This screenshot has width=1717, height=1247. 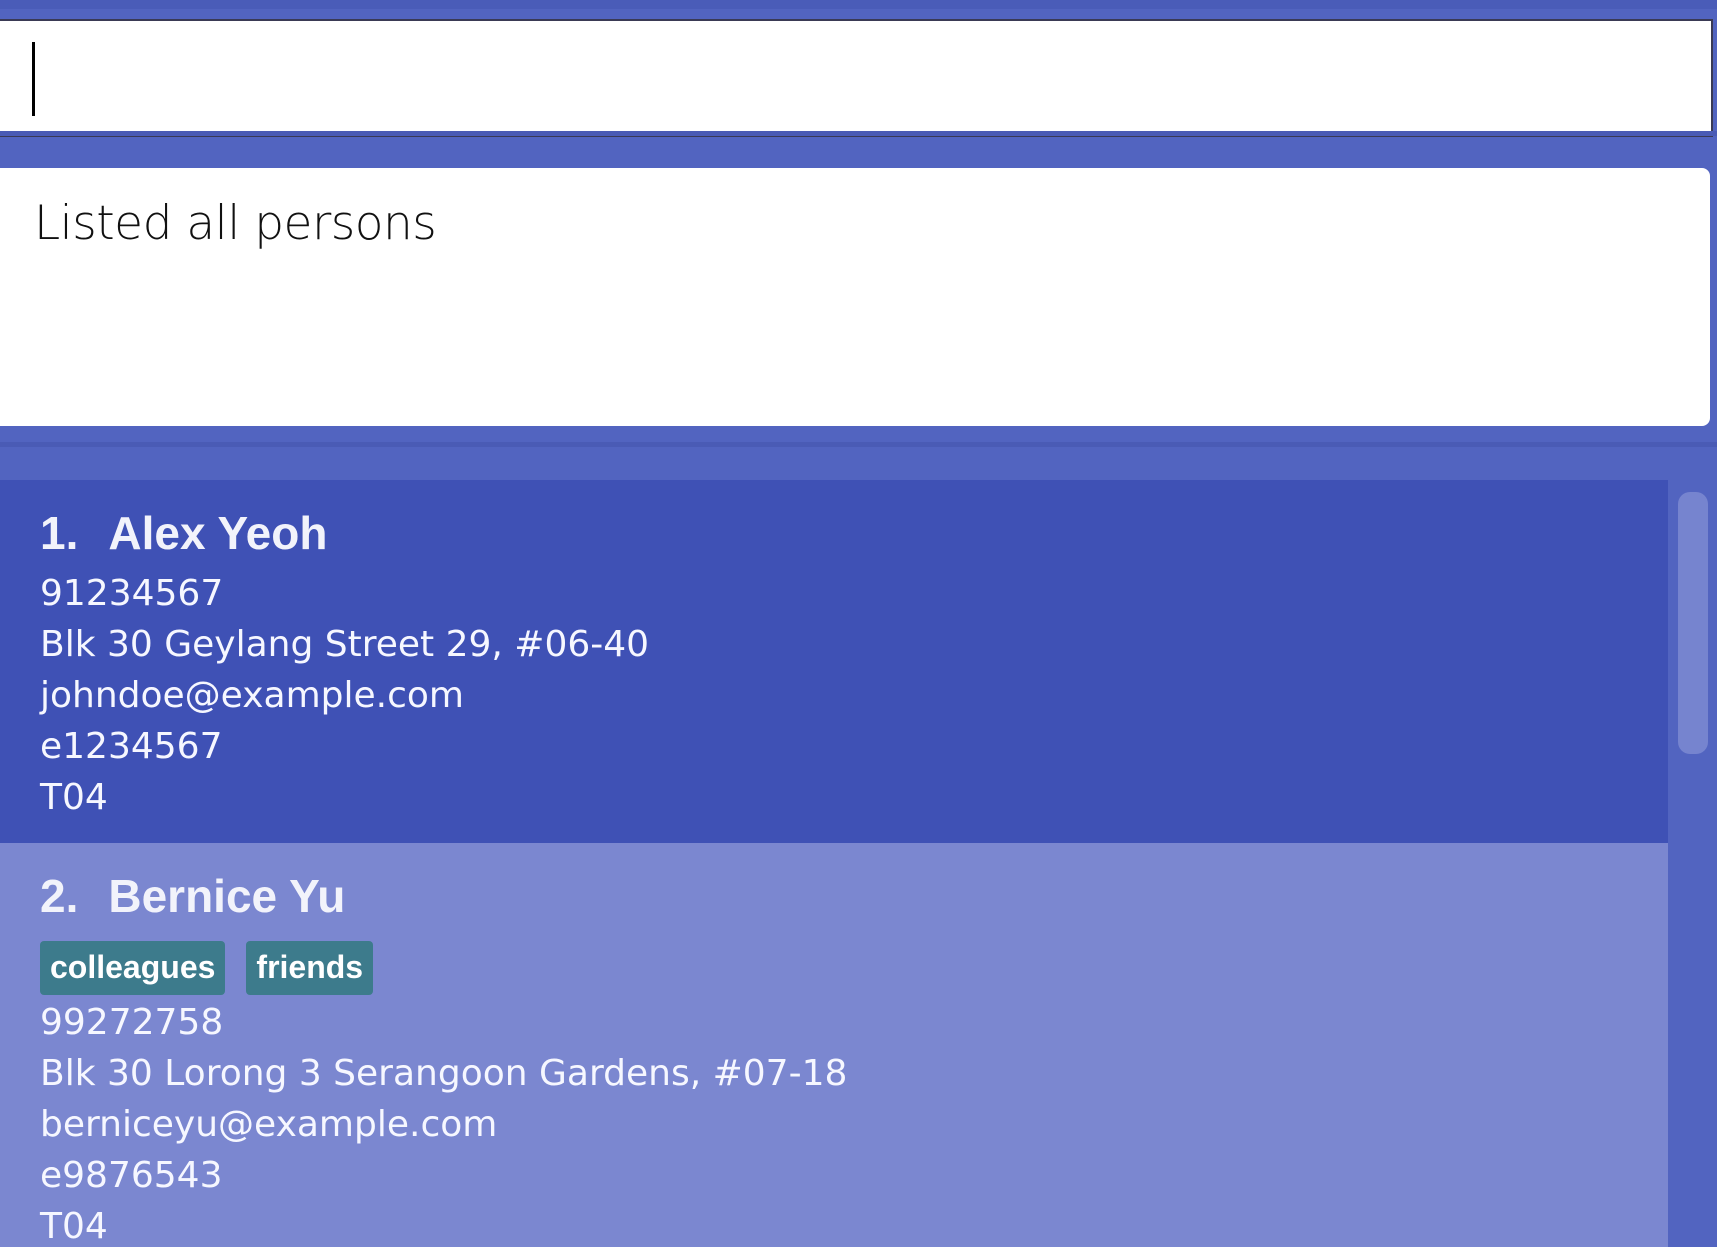 I want to click on tag-badge: colleagues, so click(x=133, y=968).